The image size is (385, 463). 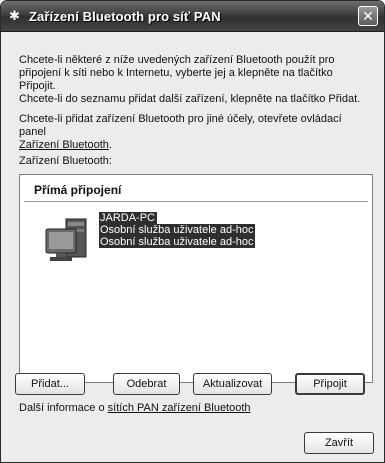 What do you see at coordinates (368, 16) in the screenshot?
I see `close-window-button: ✕` at bounding box center [368, 16].